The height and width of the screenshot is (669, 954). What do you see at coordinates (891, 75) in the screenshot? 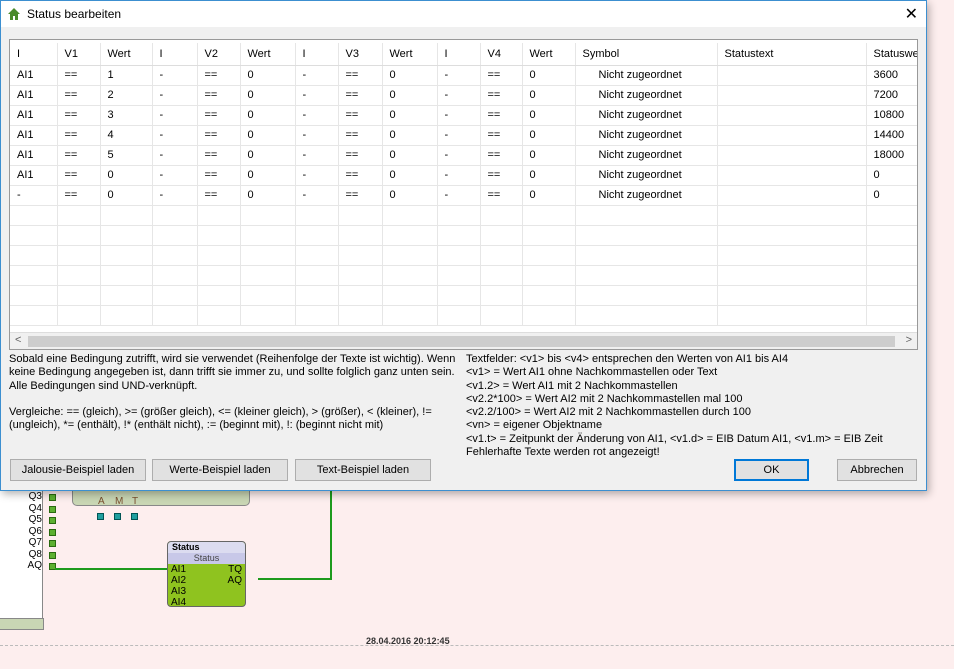
I see `table-cell: 3600` at bounding box center [891, 75].